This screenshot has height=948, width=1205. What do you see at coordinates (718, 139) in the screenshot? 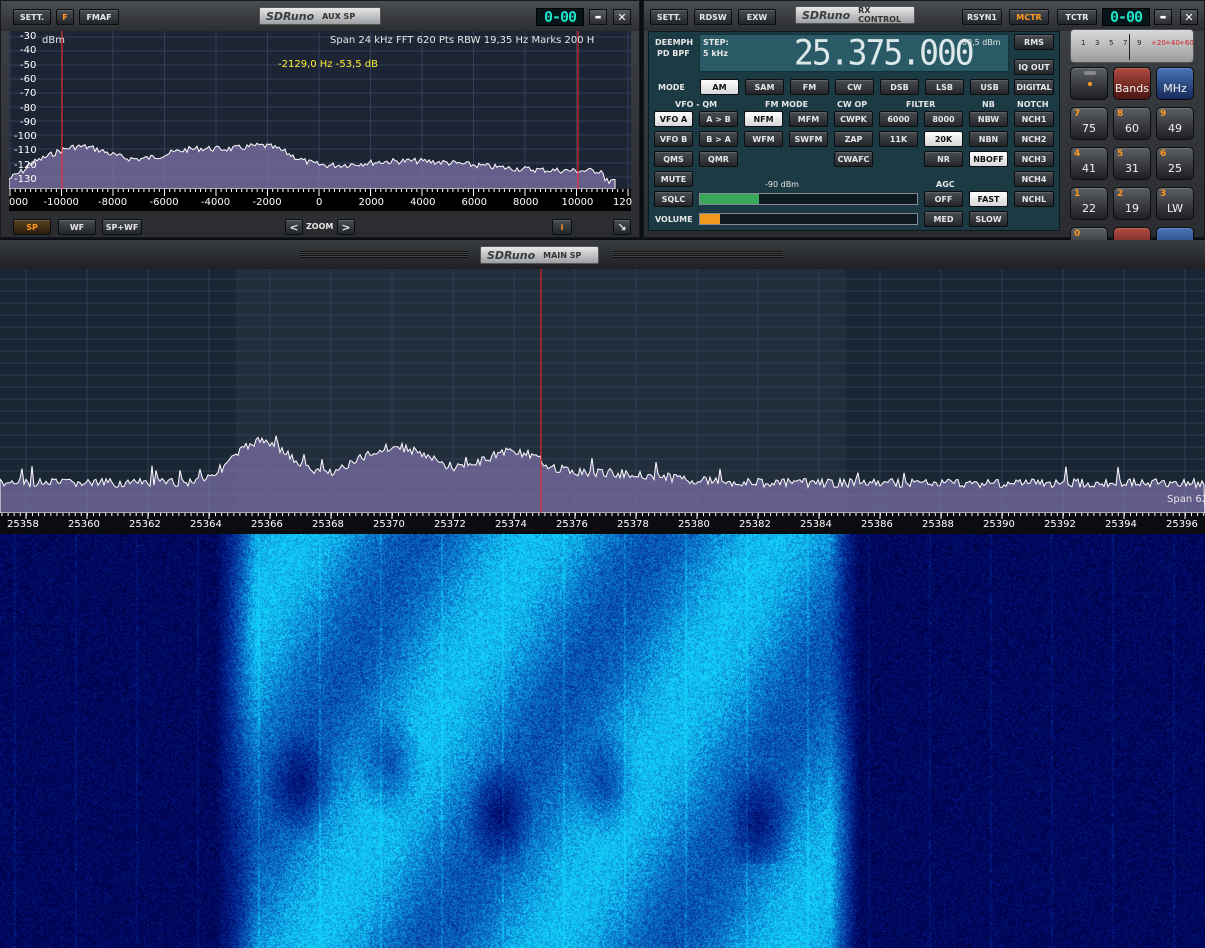
I see `b-to-a-button: B > A` at bounding box center [718, 139].